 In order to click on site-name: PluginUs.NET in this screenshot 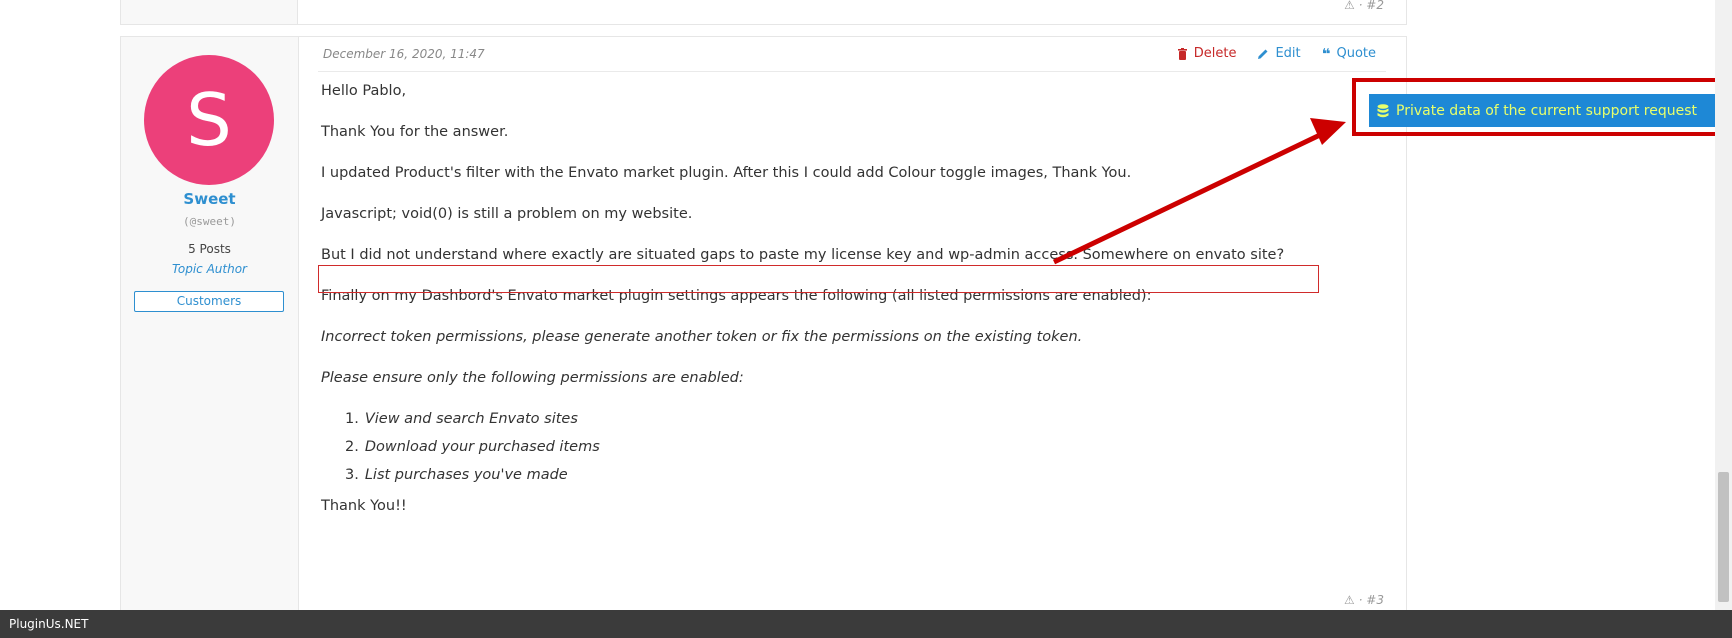, I will do `click(49, 624)`.